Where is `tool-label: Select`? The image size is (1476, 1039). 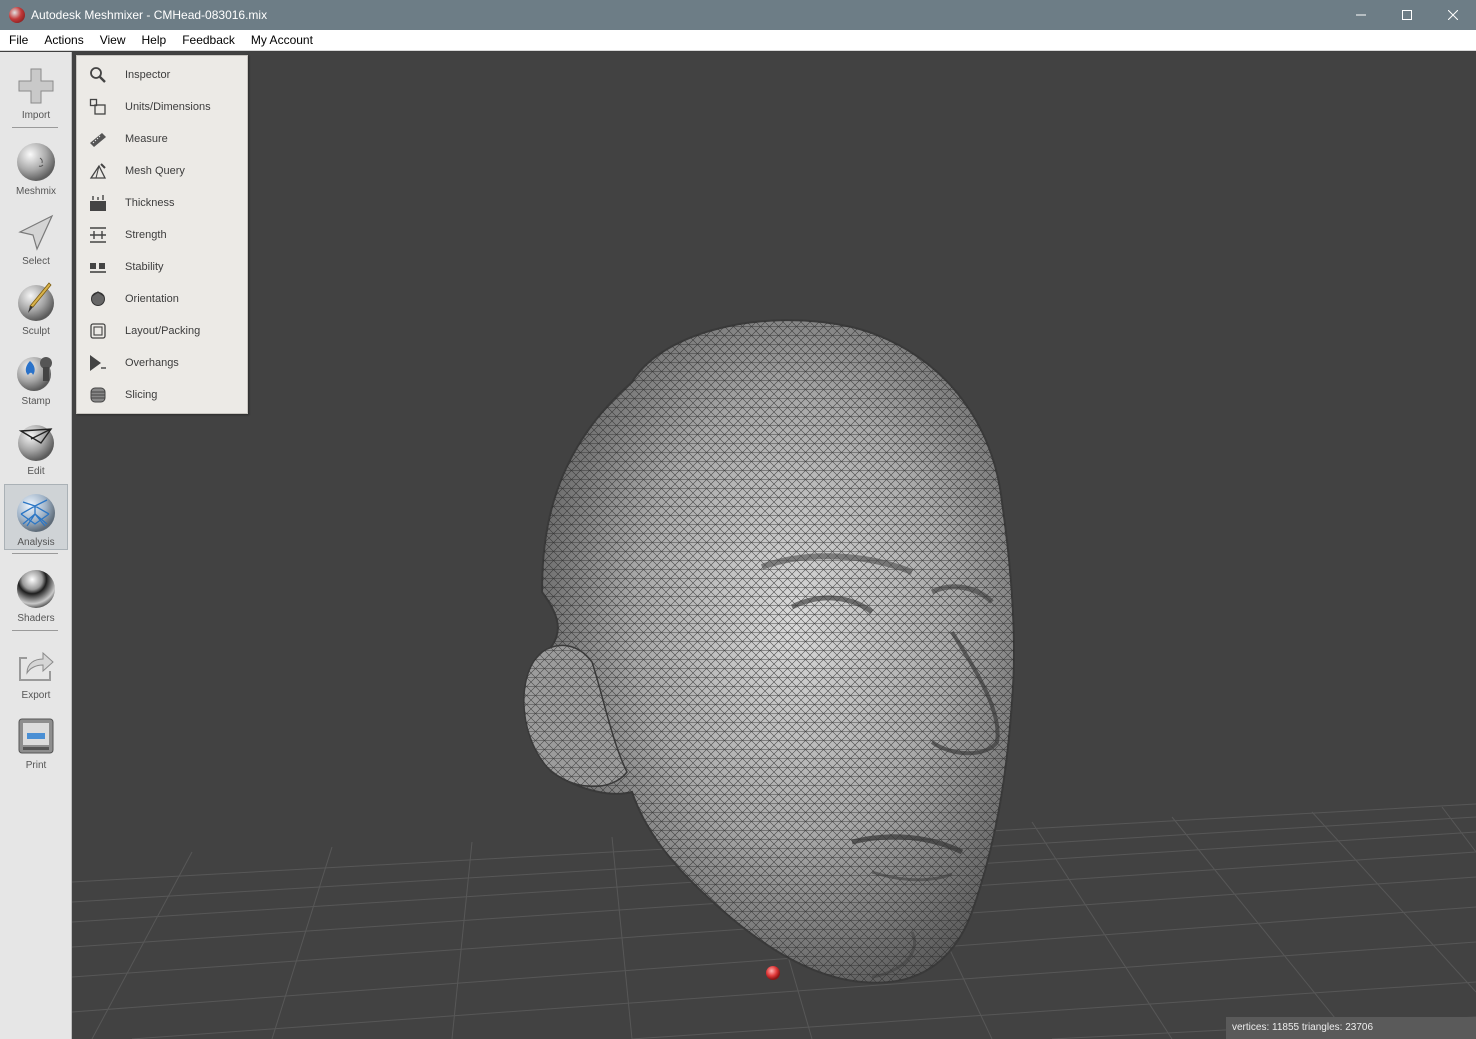 tool-label: Select is located at coordinates (36, 261).